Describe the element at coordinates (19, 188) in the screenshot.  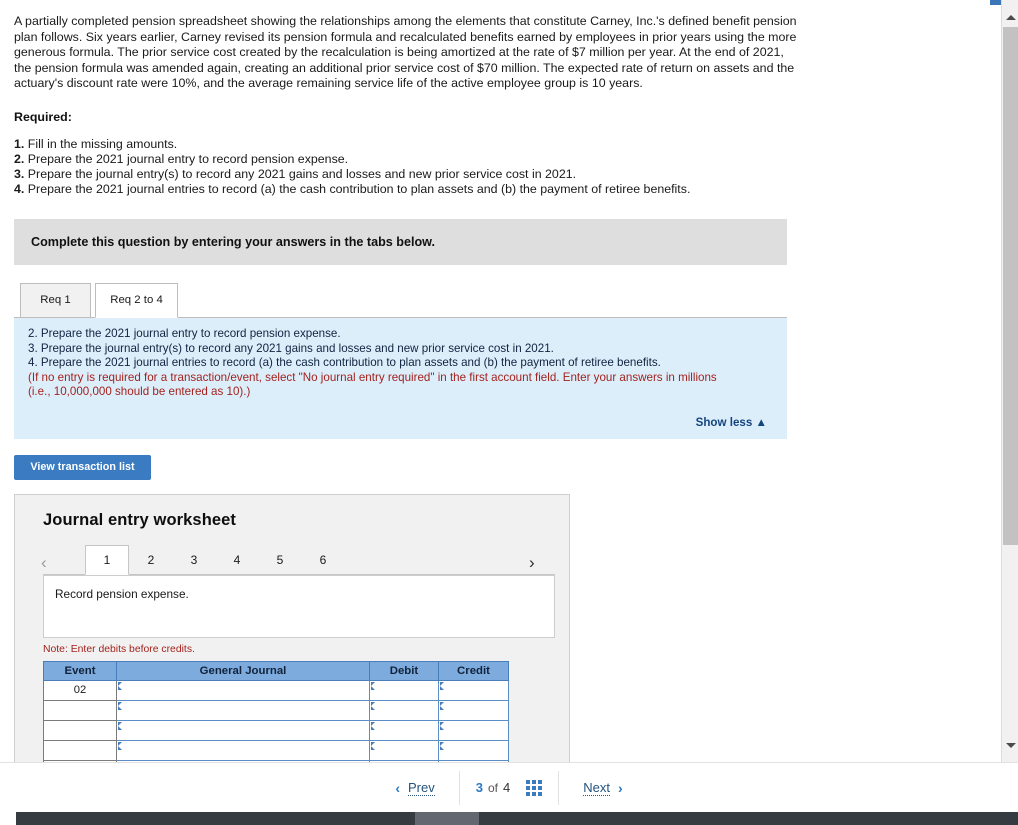
I see `requirement-number: 4.` at that location.